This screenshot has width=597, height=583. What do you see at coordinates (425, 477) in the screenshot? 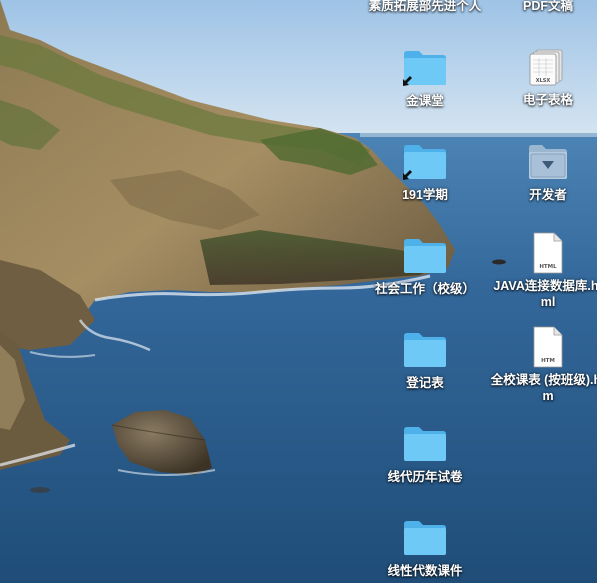
I see `icon-label: 线代历年试卷` at bounding box center [425, 477].